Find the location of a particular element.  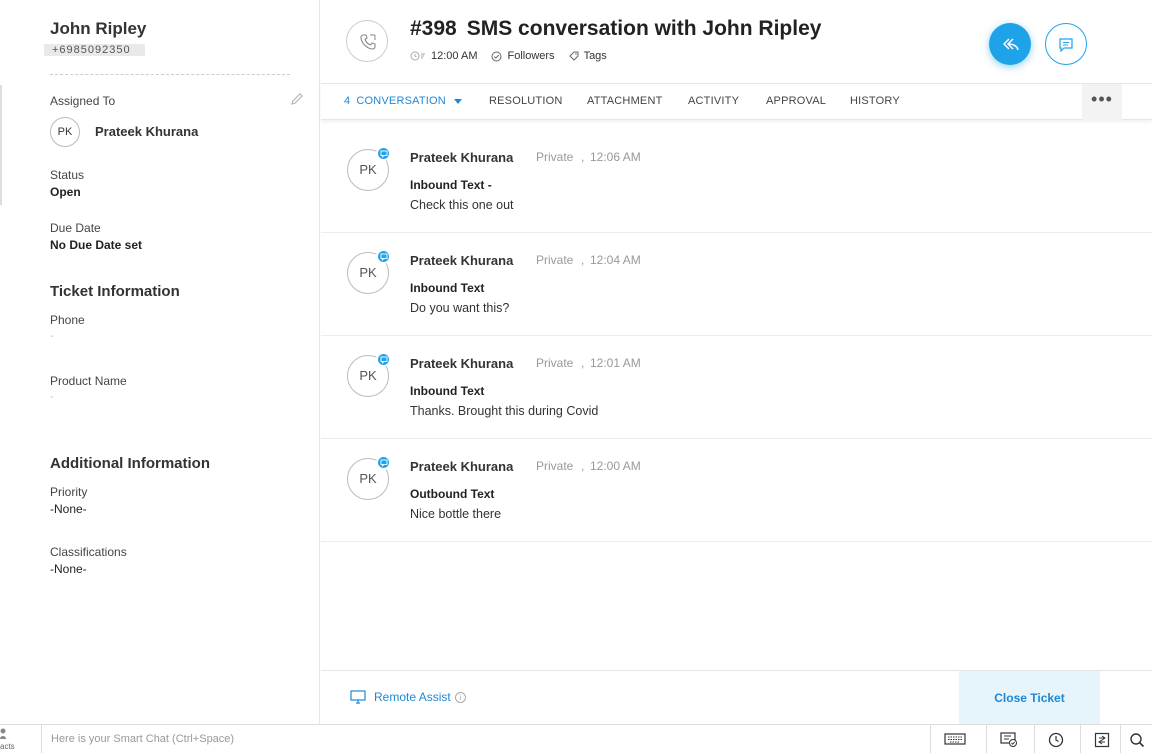

ticket-footer: Remote Assist i Close Ticket is located at coordinates (736, 697).